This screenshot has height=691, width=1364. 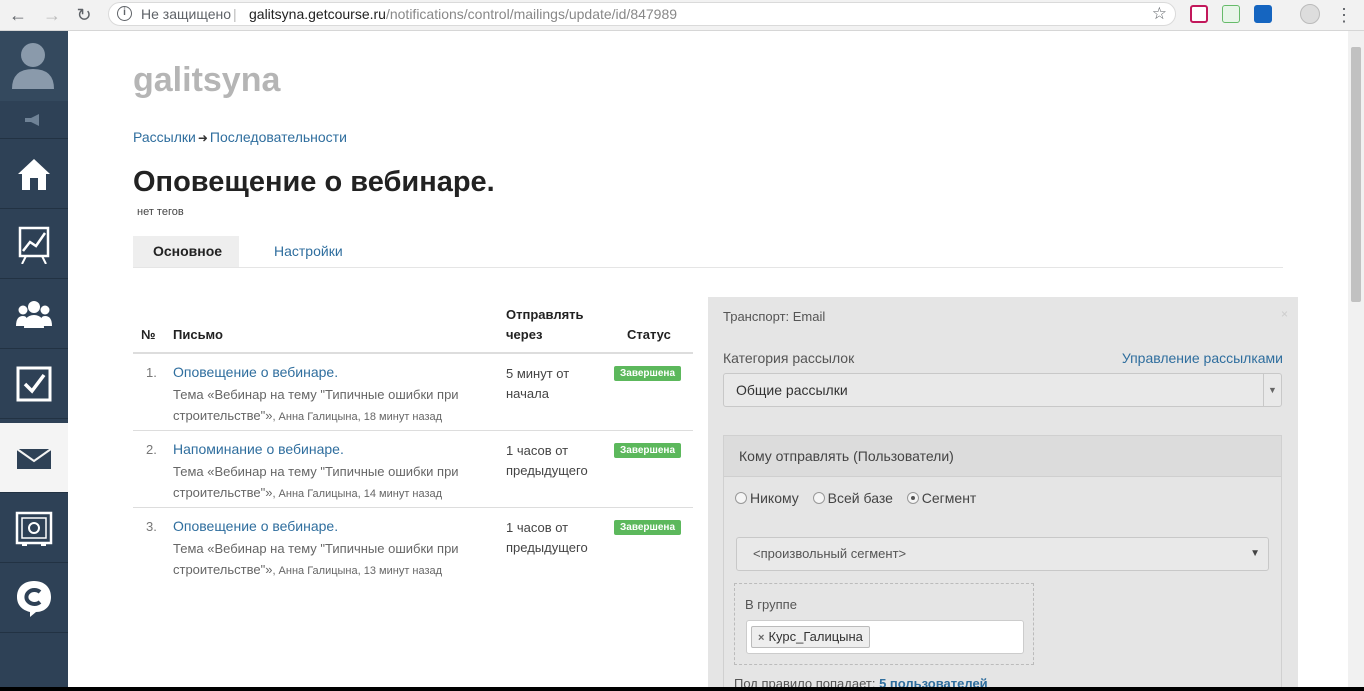 What do you see at coordinates (206, 80) in the screenshot?
I see `site-name: galitsyna` at bounding box center [206, 80].